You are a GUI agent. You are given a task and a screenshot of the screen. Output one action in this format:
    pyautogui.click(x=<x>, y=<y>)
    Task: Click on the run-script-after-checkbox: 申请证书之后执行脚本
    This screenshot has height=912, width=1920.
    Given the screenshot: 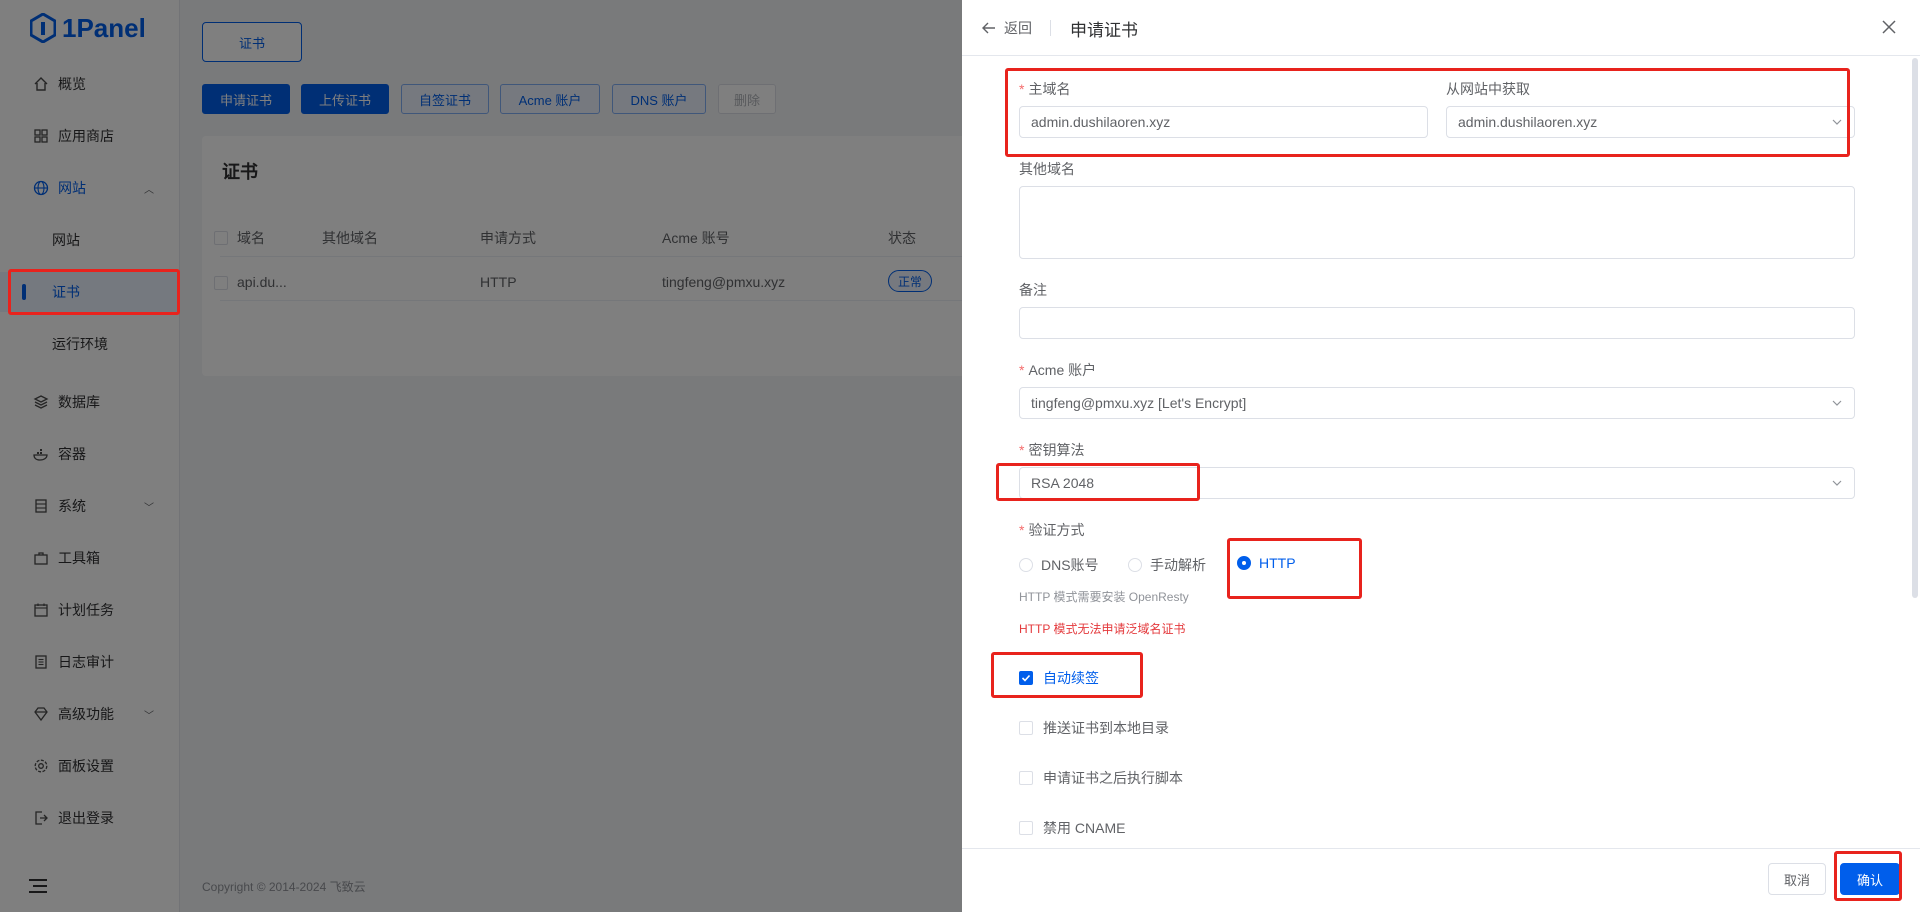 What is the action you would take?
    pyautogui.click(x=1101, y=778)
    